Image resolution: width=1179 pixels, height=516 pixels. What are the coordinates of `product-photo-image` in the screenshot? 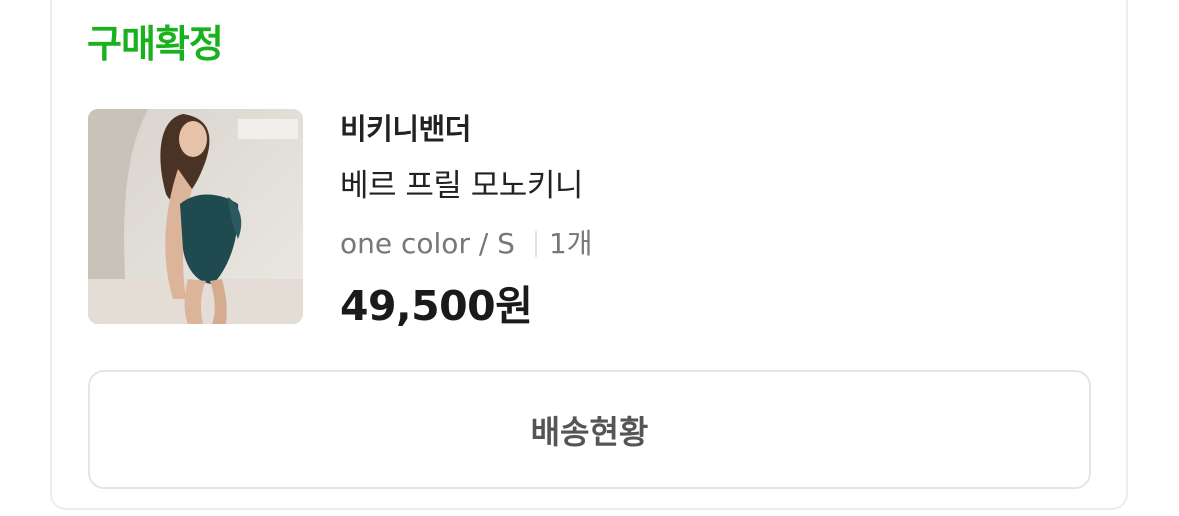 It's located at (195, 216).